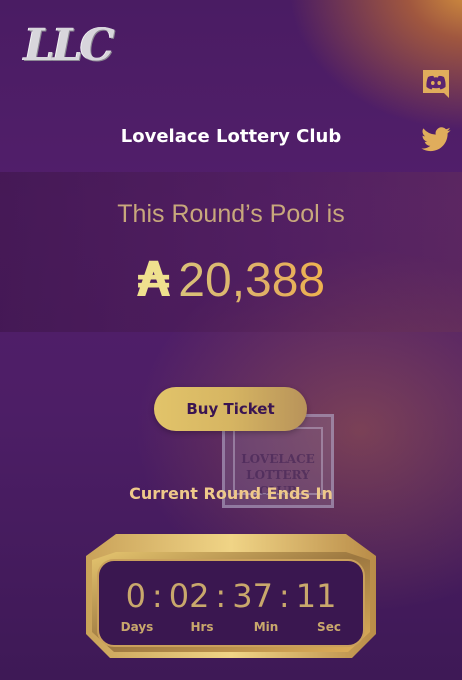 The width and height of the screenshot is (462, 680). I want to click on countdown-seconds: 11, so click(316, 596).